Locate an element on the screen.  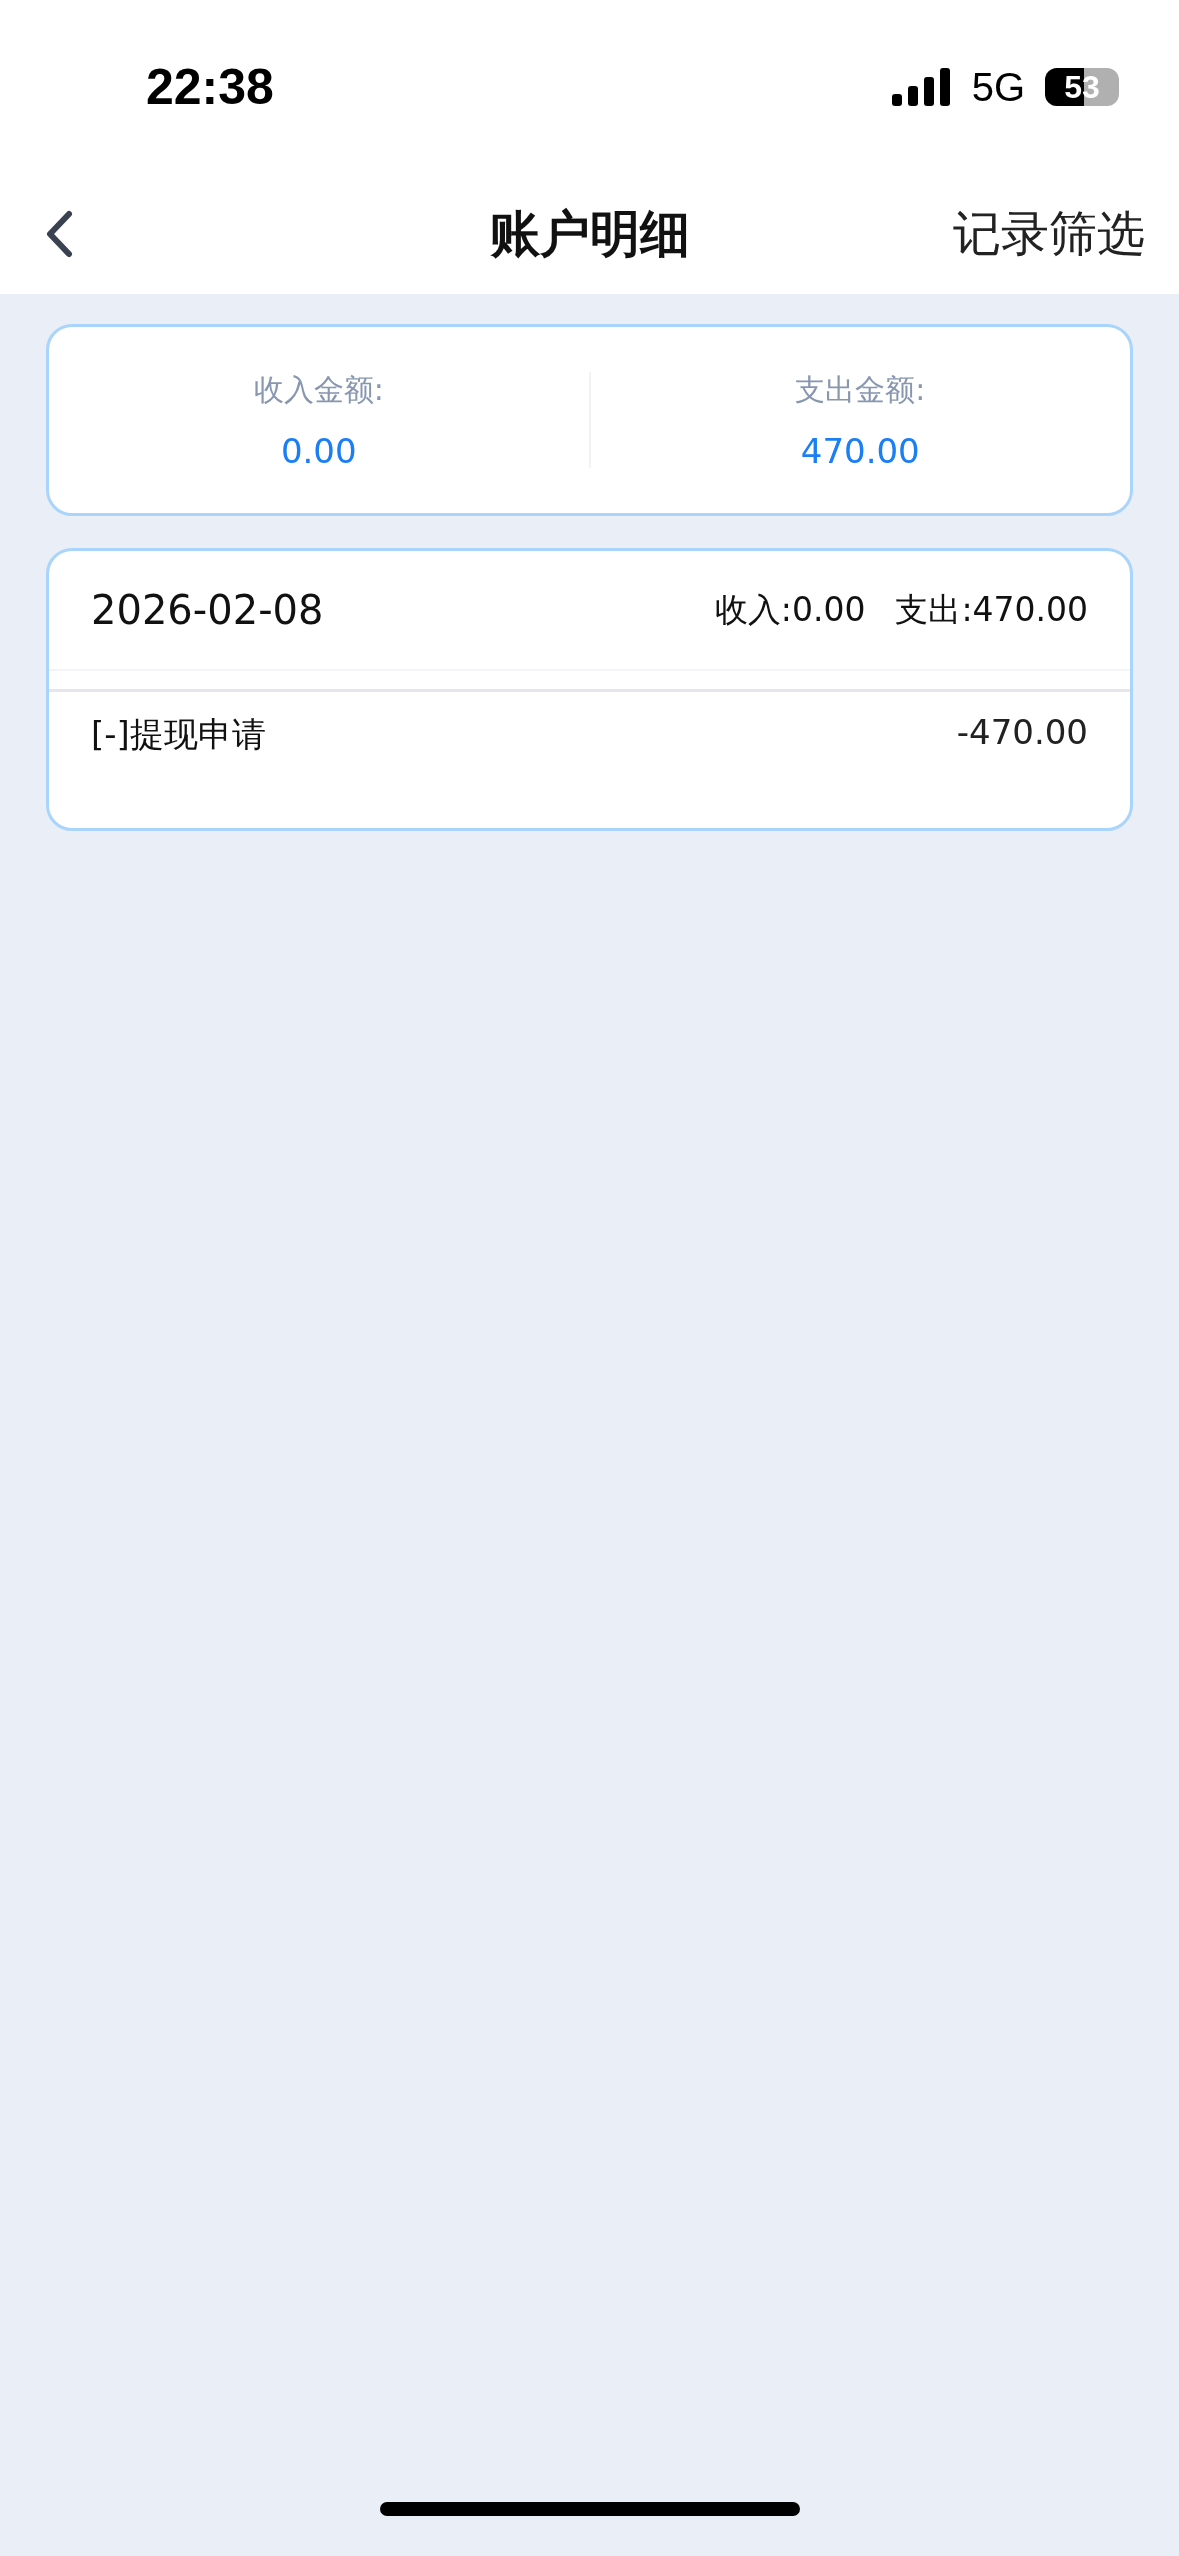
day-date: 2026-02-08 is located at coordinates (207, 610).